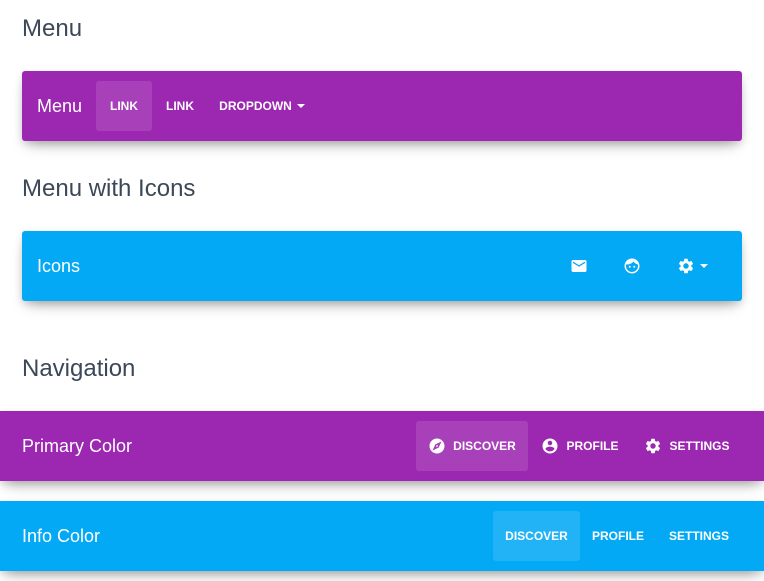 This screenshot has height=581, width=764. I want to click on face-button, so click(632, 266).